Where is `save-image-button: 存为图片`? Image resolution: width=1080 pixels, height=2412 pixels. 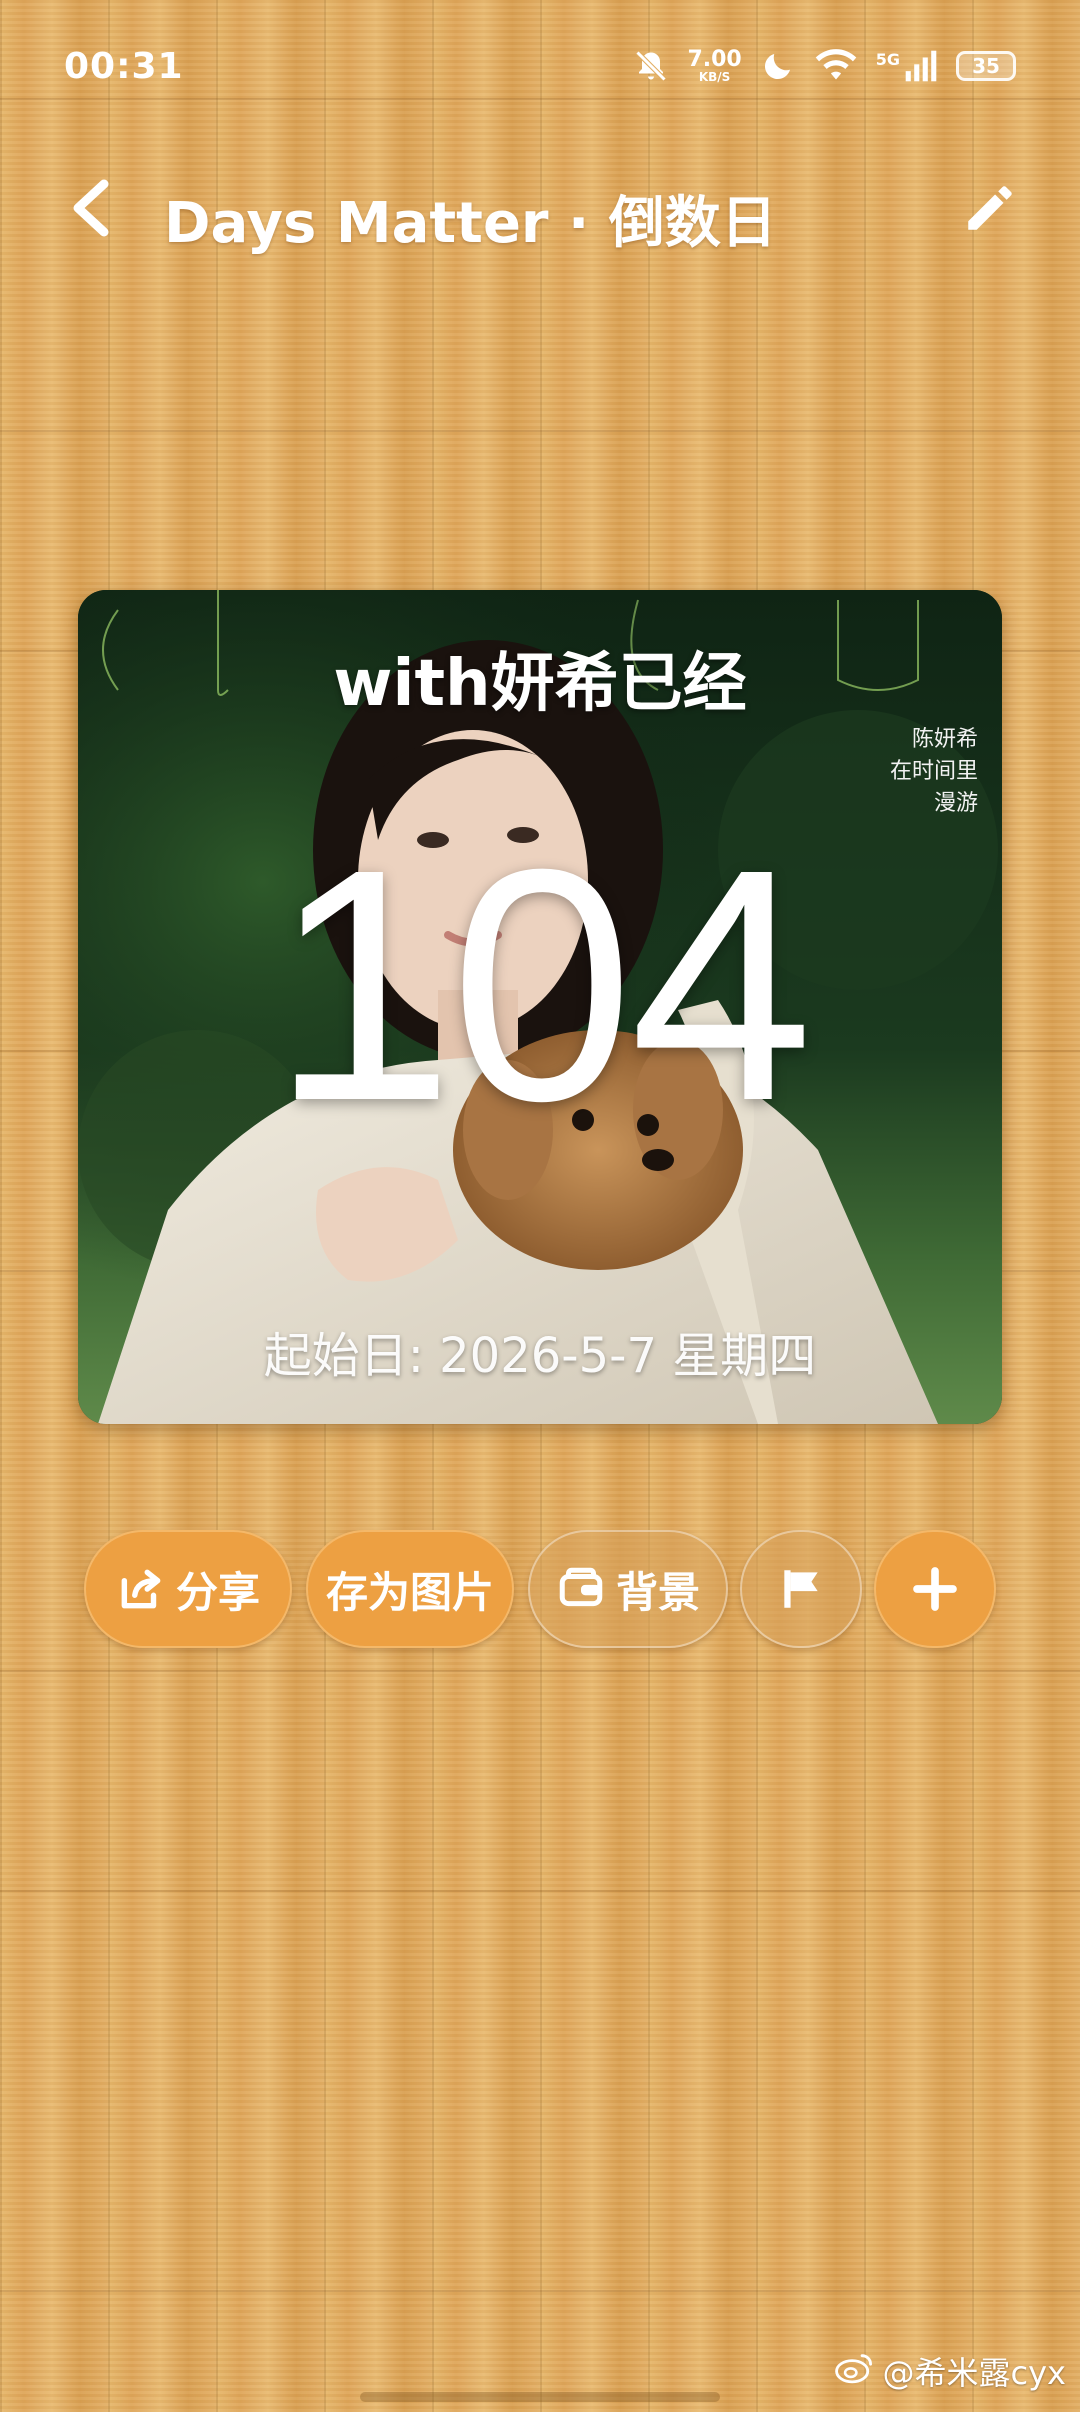 save-image-button: 存为图片 is located at coordinates (410, 1589).